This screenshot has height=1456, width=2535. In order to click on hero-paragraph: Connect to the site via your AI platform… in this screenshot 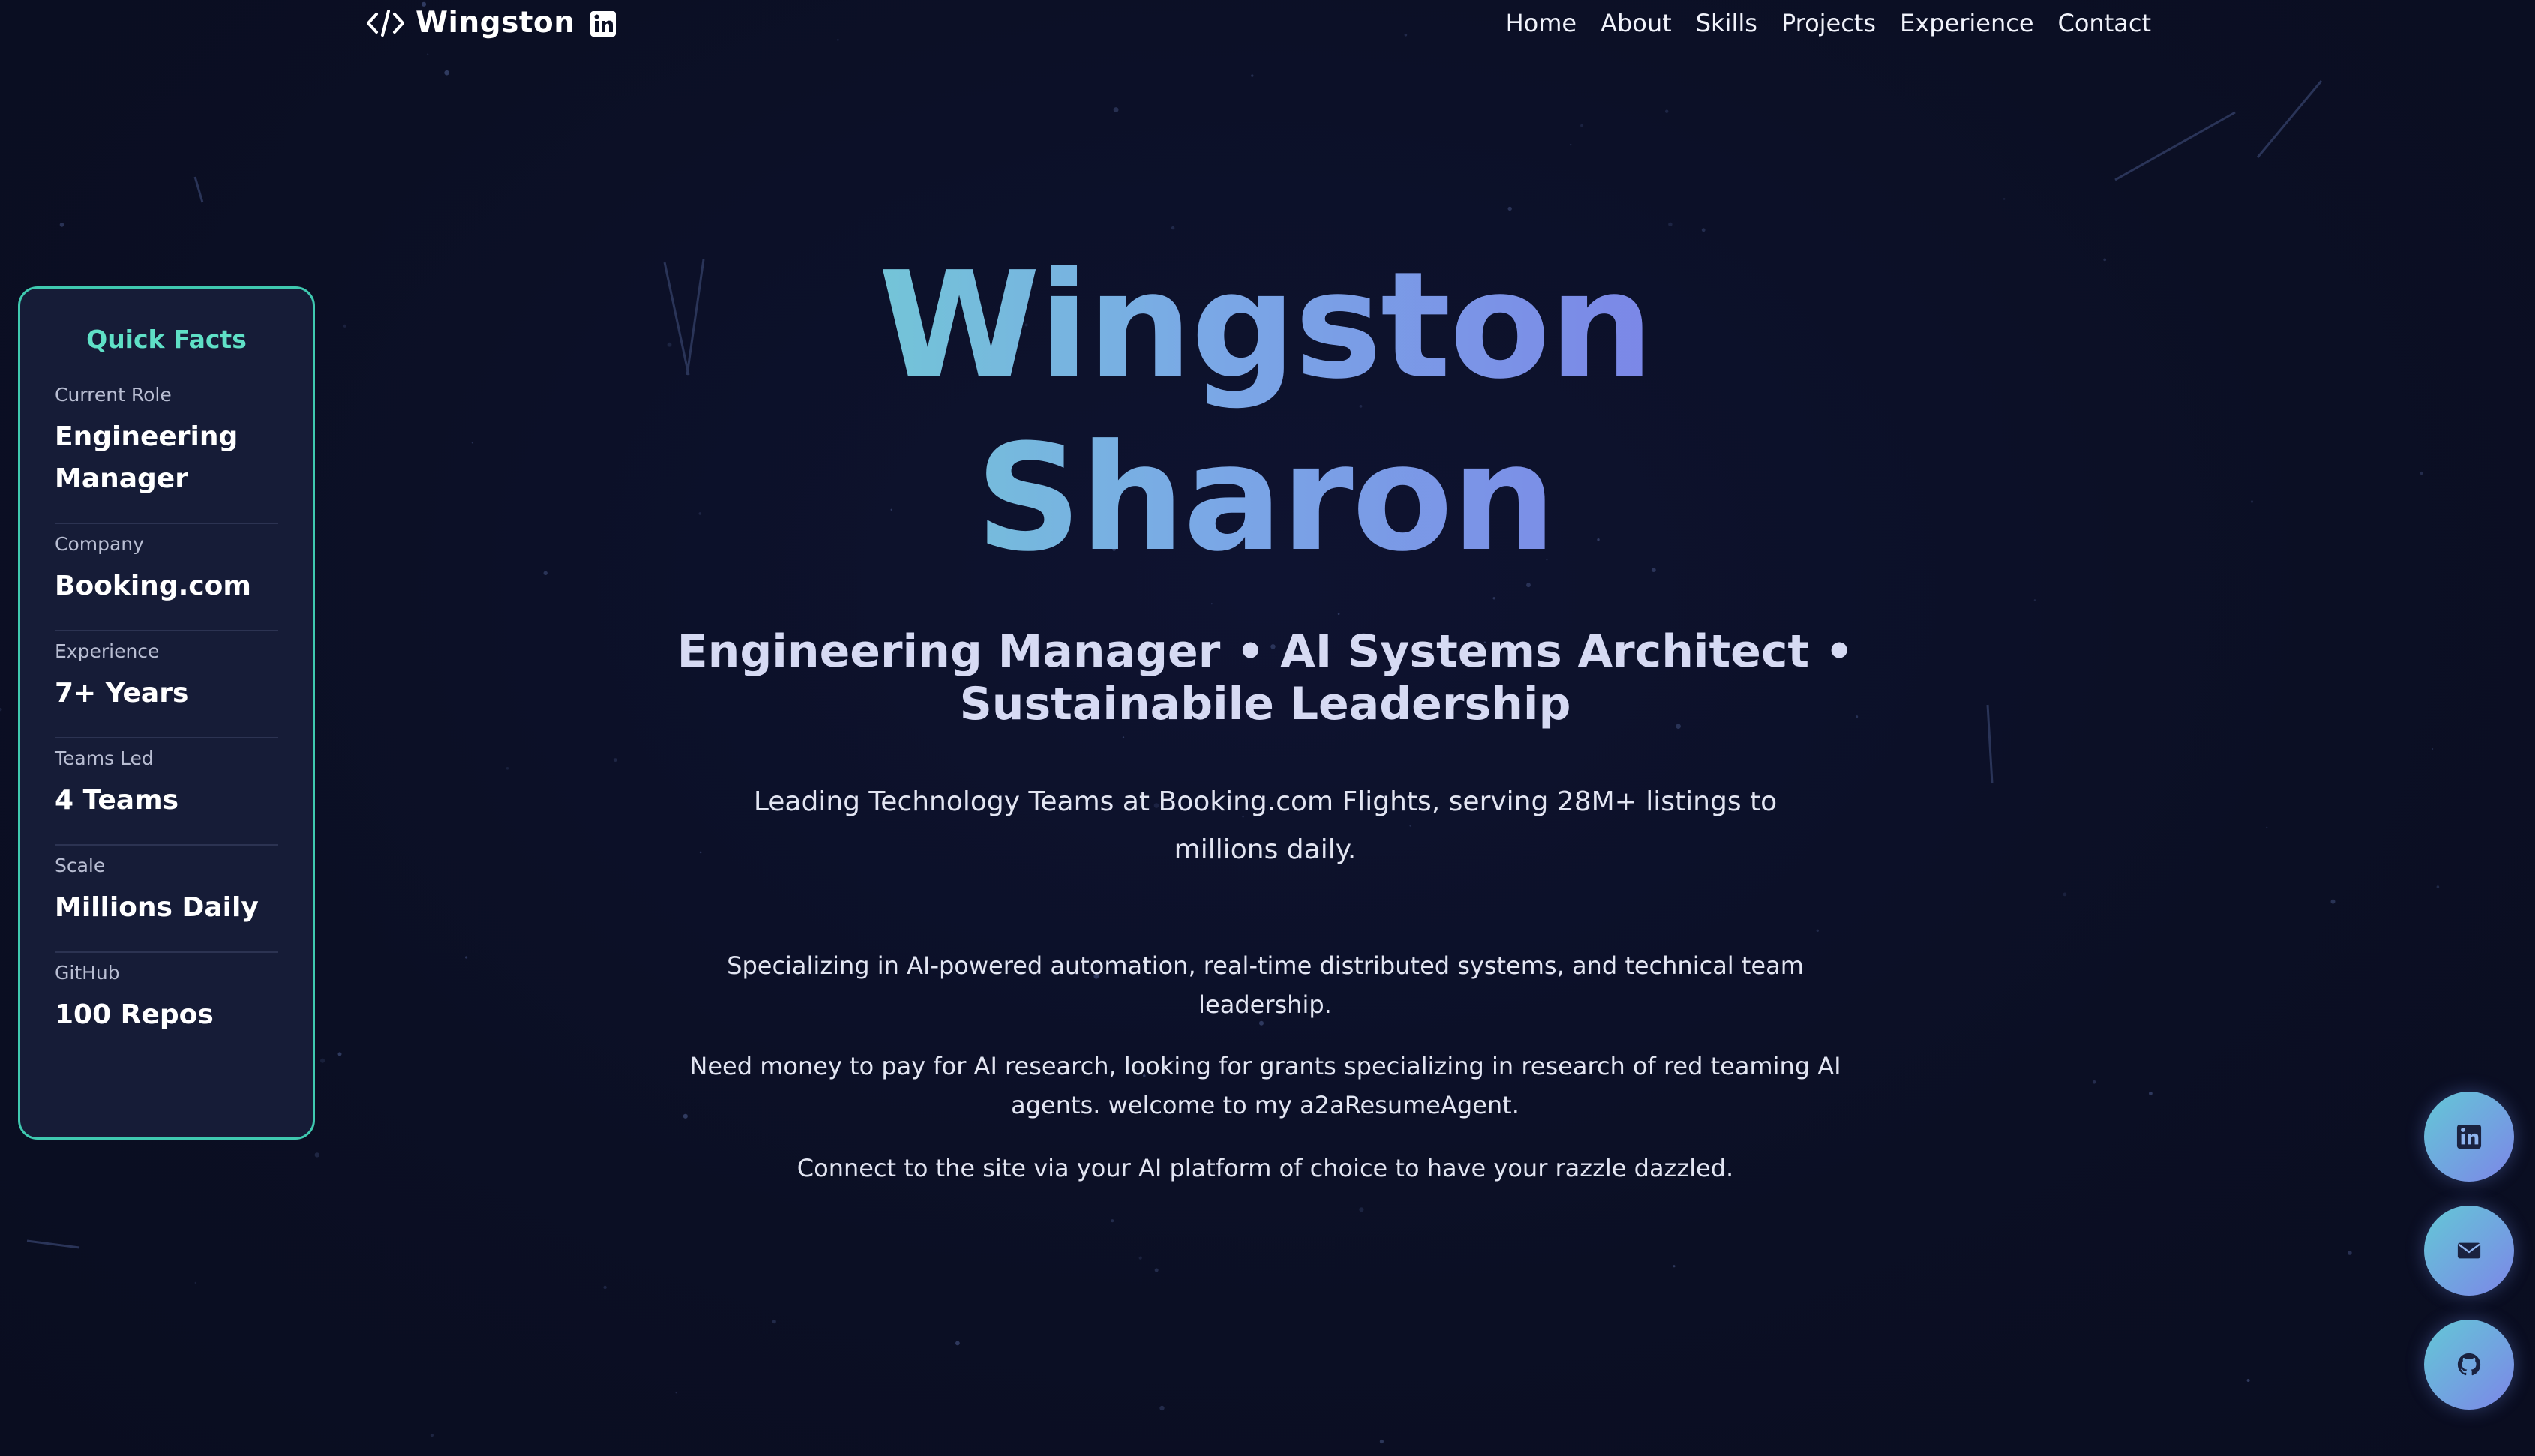, I will do `click(1265, 1168)`.